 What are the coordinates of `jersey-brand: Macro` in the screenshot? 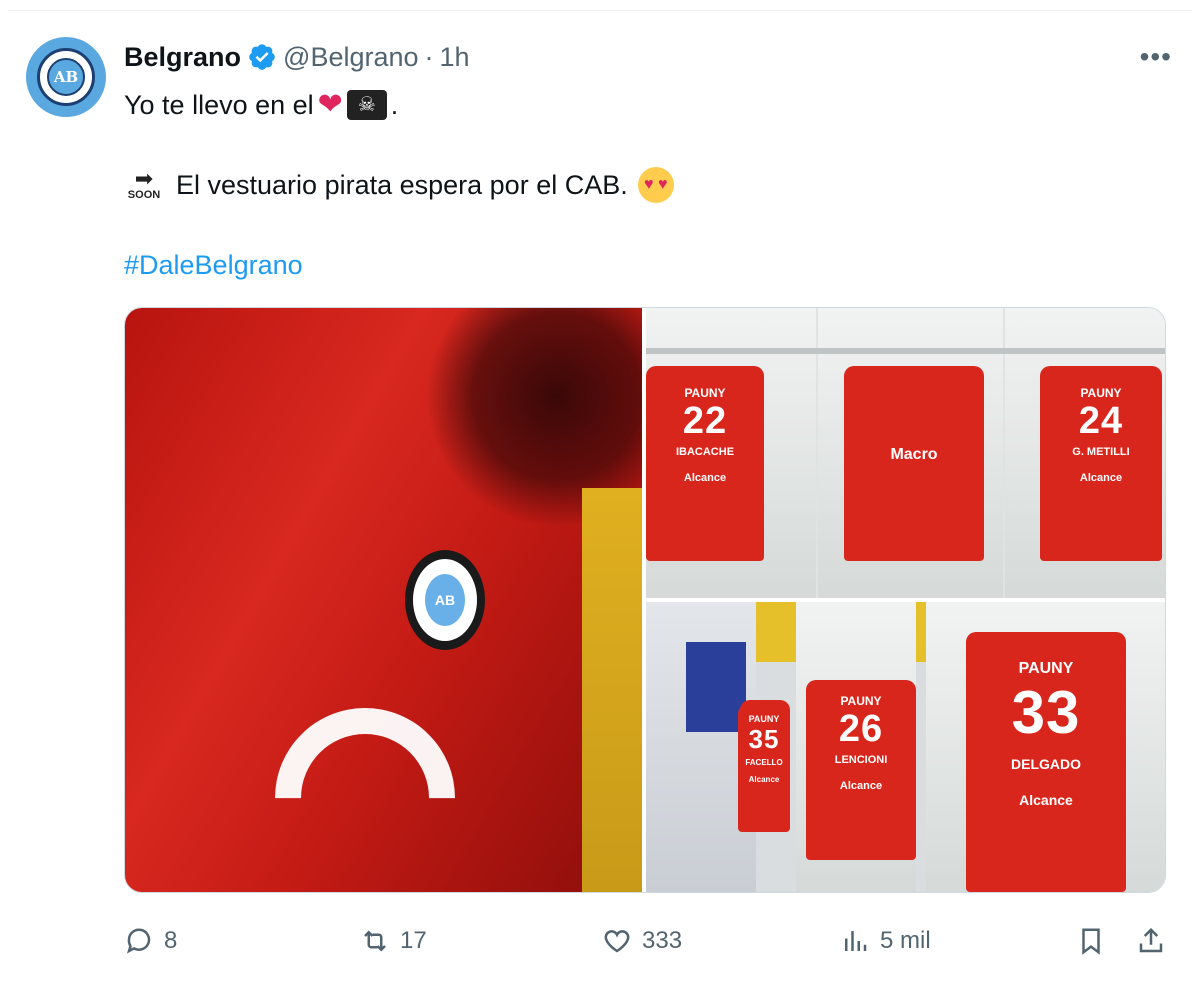 It's located at (914, 454).